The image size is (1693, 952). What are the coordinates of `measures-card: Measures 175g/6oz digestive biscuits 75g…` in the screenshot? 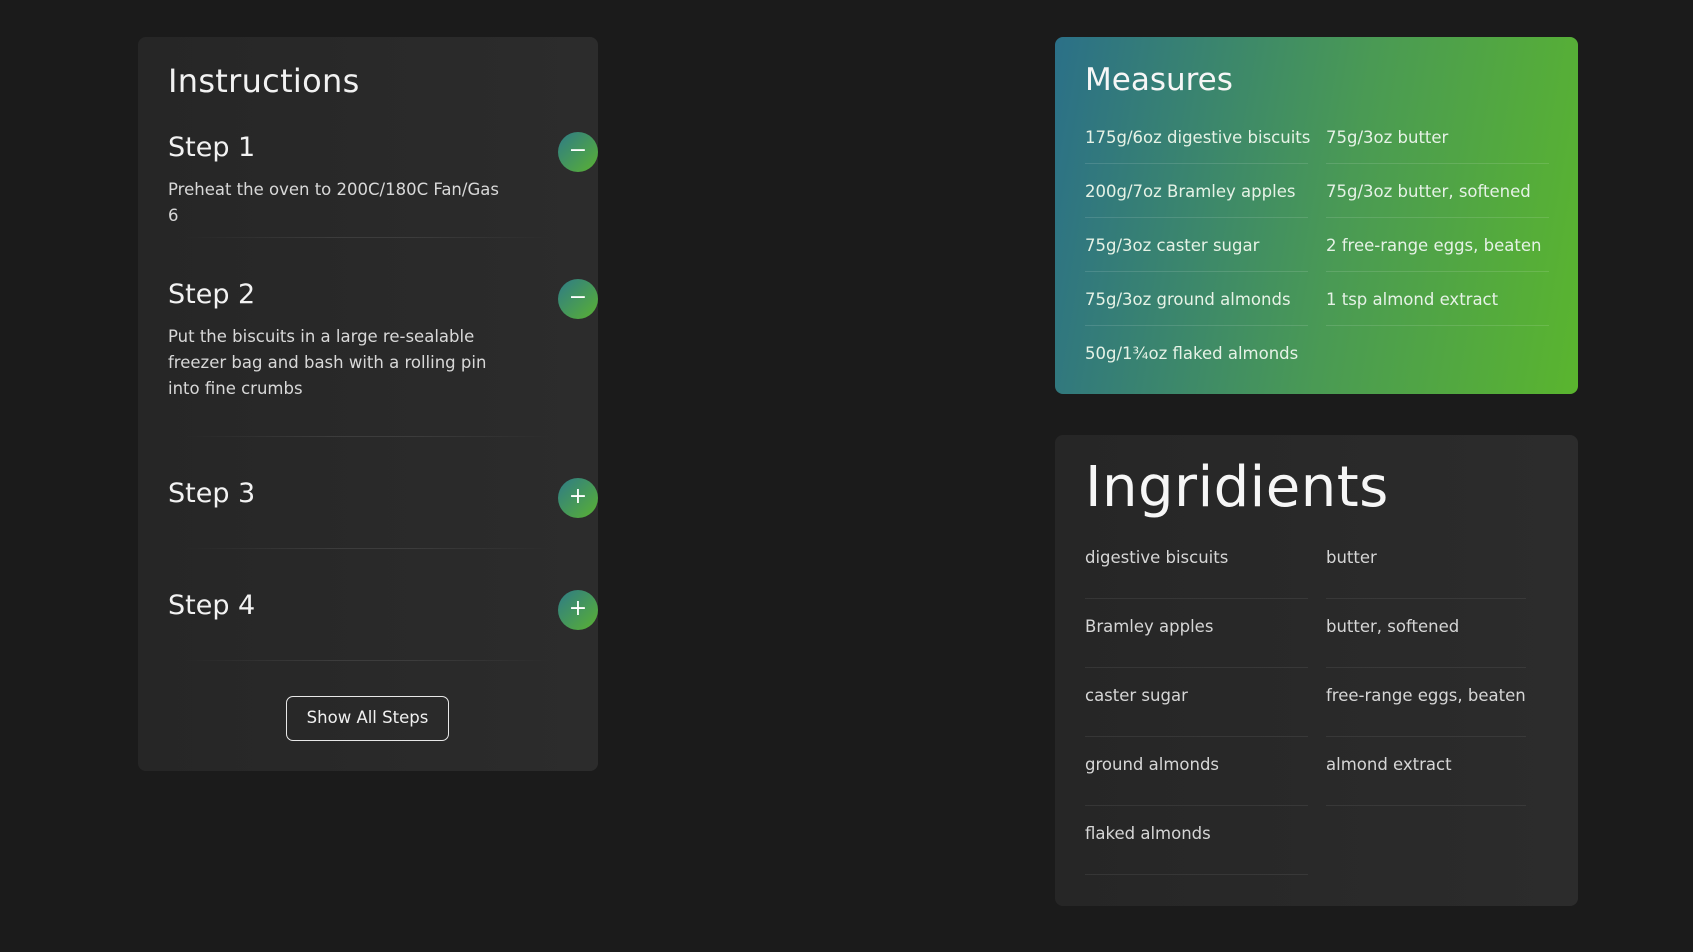 It's located at (1316, 215).